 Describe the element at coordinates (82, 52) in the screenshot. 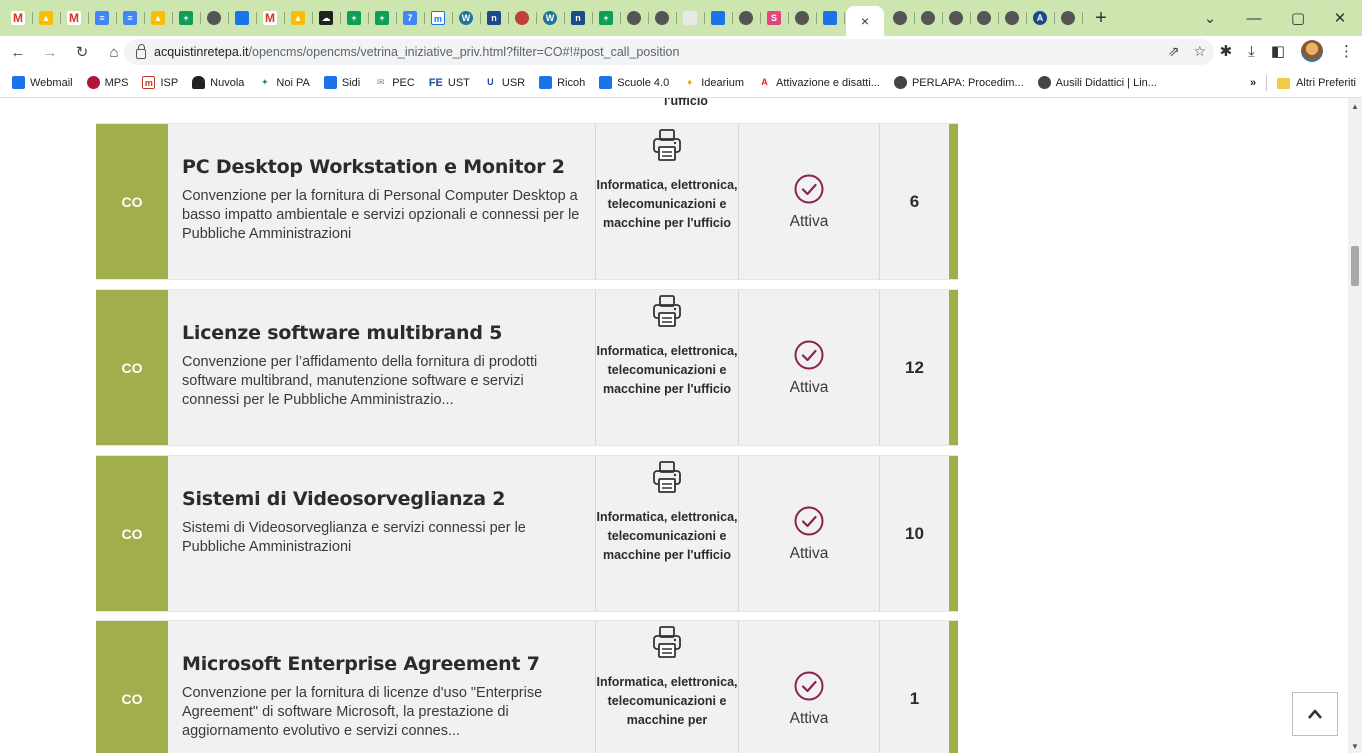

I see `reload-icon: ↻` at that location.